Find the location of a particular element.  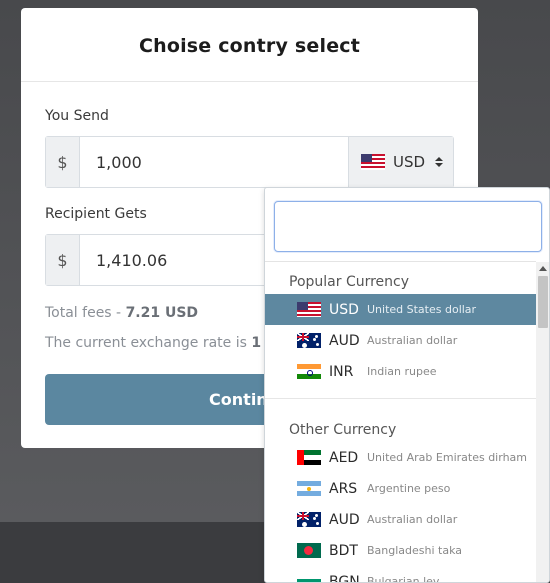

currency-option-ars: ARS Argentine peso is located at coordinates (400, 488).